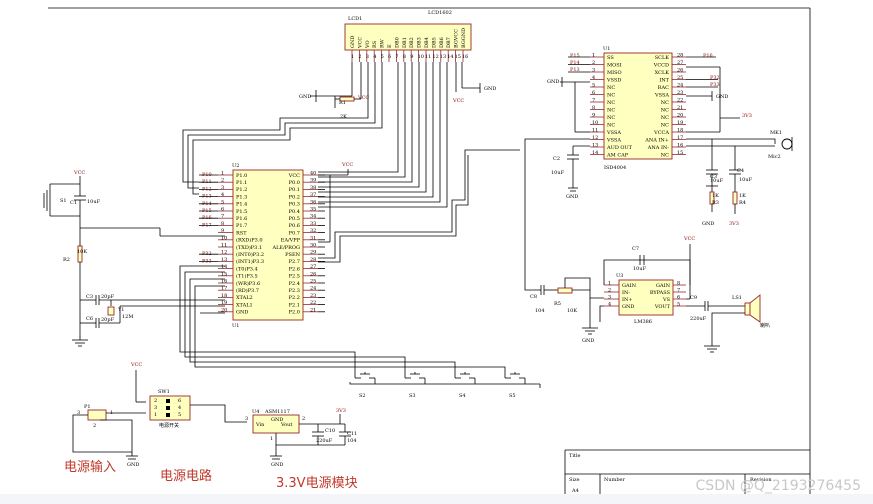 The width and height of the screenshot is (873, 504). I want to click on sw-label: 电源开关, so click(169, 425).